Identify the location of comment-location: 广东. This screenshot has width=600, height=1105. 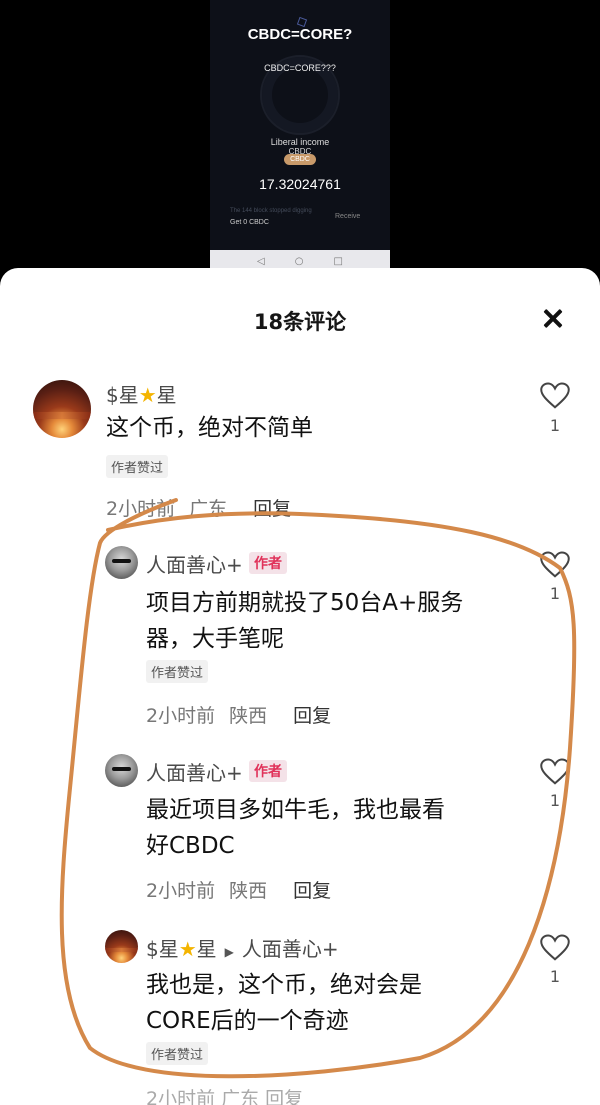
(208, 509).